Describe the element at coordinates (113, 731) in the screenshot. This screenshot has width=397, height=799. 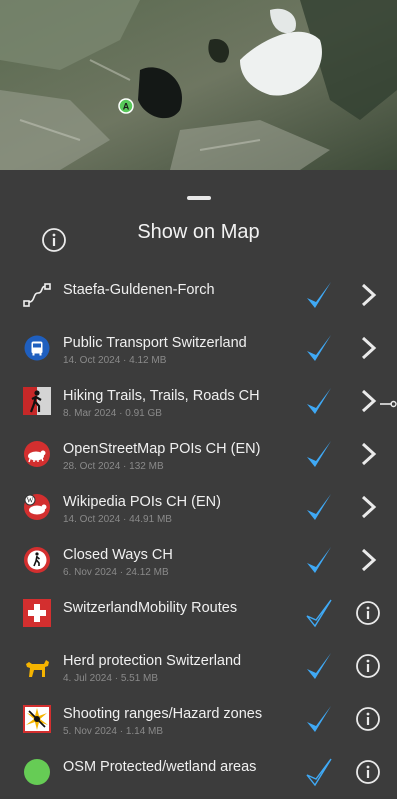
I see `layer-meta: 5. Nov 2024 · 1.14 MB` at that location.